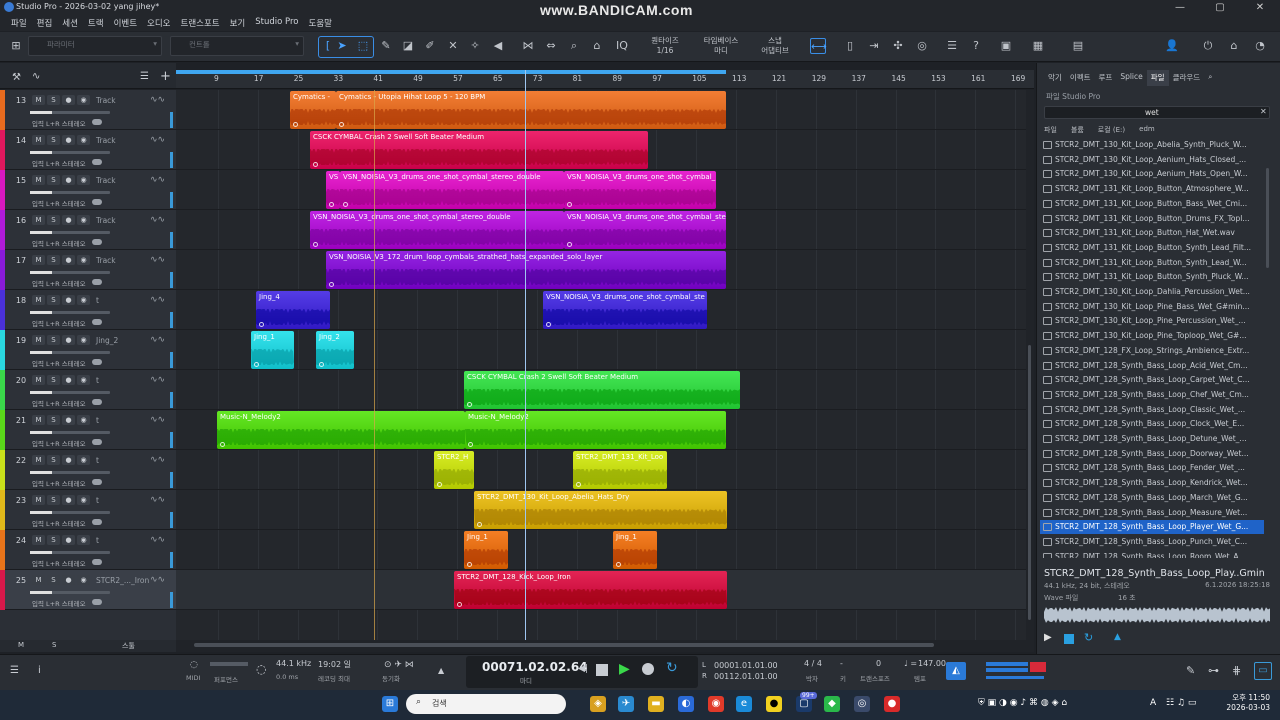 The image size is (1280, 720). I want to click on grid-view-icon: ▦, so click(1038, 46).